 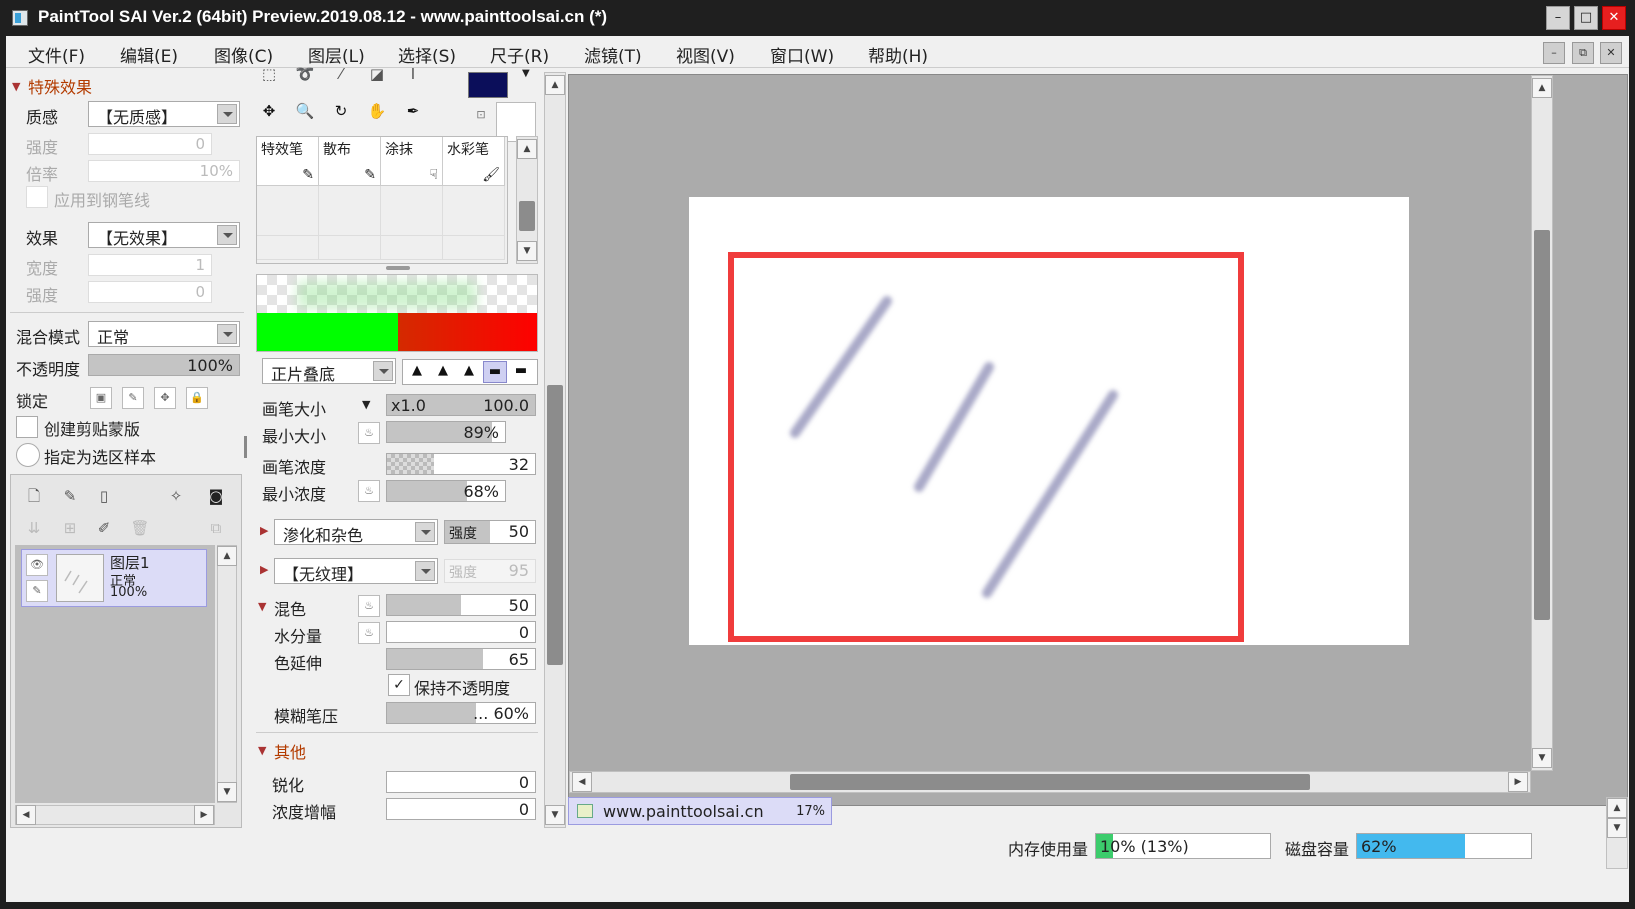 What do you see at coordinates (700, 811) in the screenshot?
I see `document-tab: www.painttoolsai.cn 17%` at bounding box center [700, 811].